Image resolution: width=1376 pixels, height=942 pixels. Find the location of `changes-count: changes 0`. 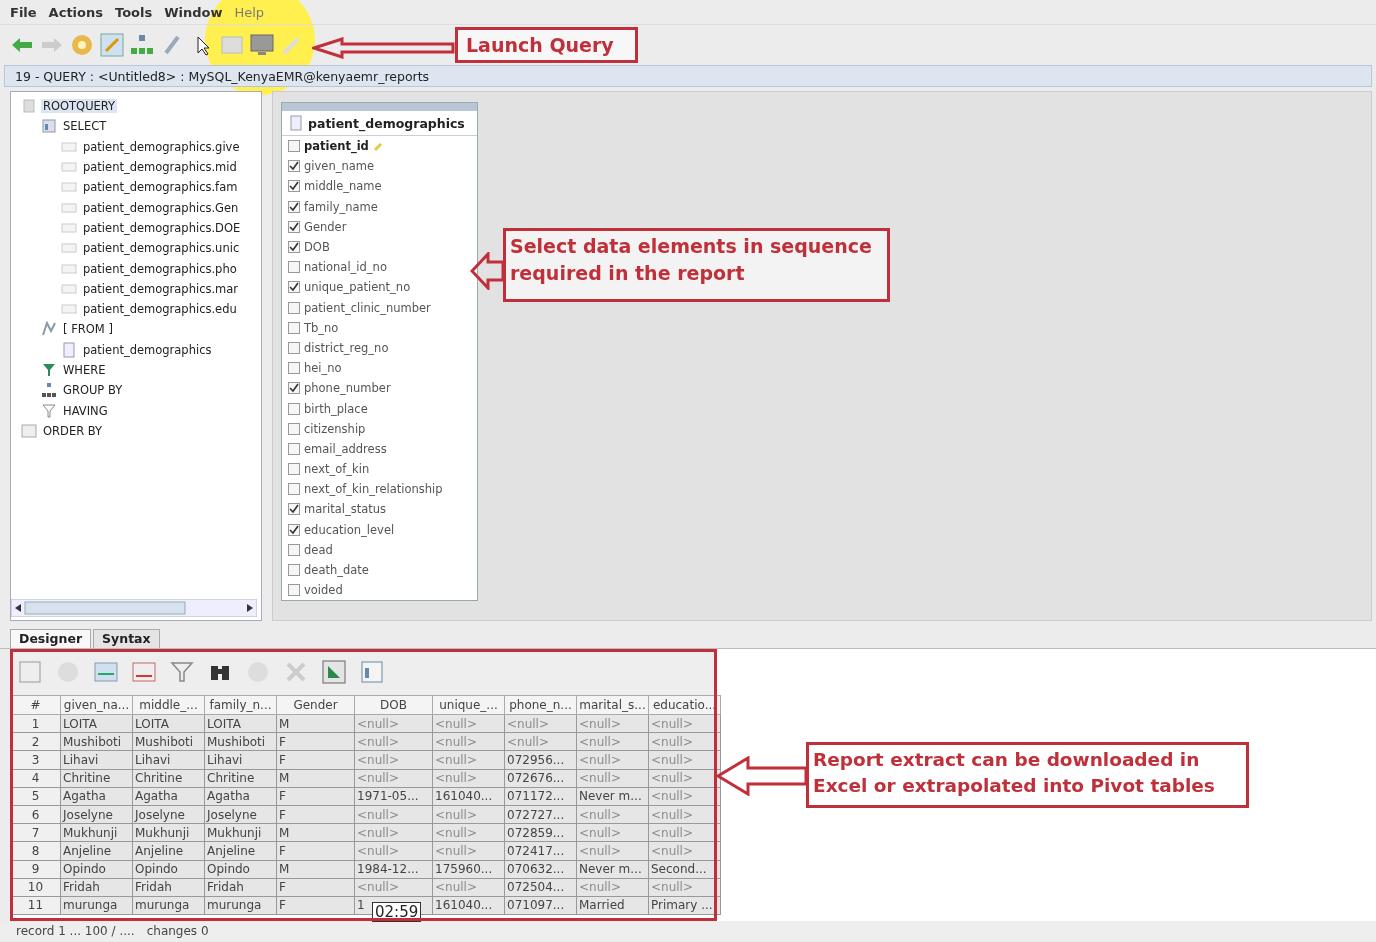

changes-count: changes 0 is located at coordinates (177, 932).